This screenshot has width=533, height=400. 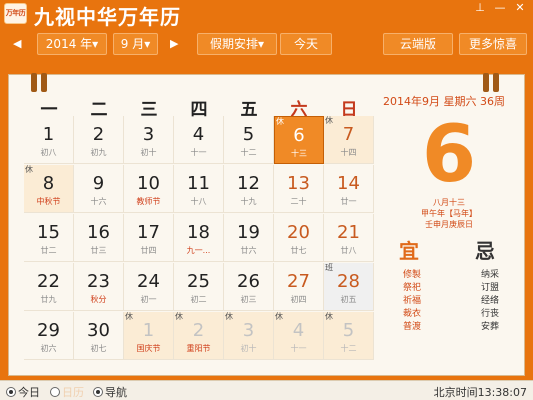 I want to click on day-cell: 休 5 十二, so click(x=349, y=336).